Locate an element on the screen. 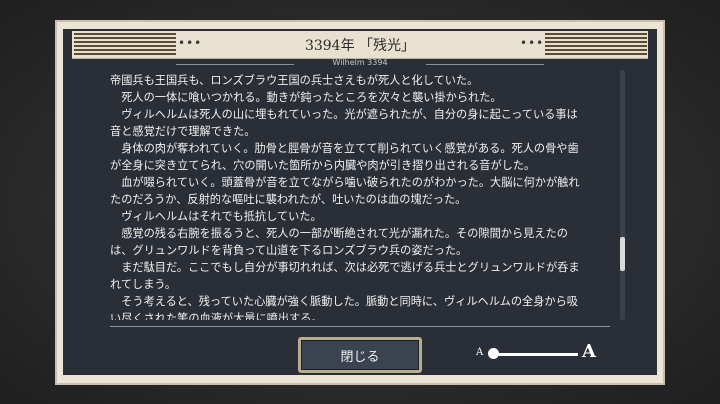 This screenshot has height=404, width=720. subtitle-row: Wilhelm 3394 is located at coordinates (360, 64).